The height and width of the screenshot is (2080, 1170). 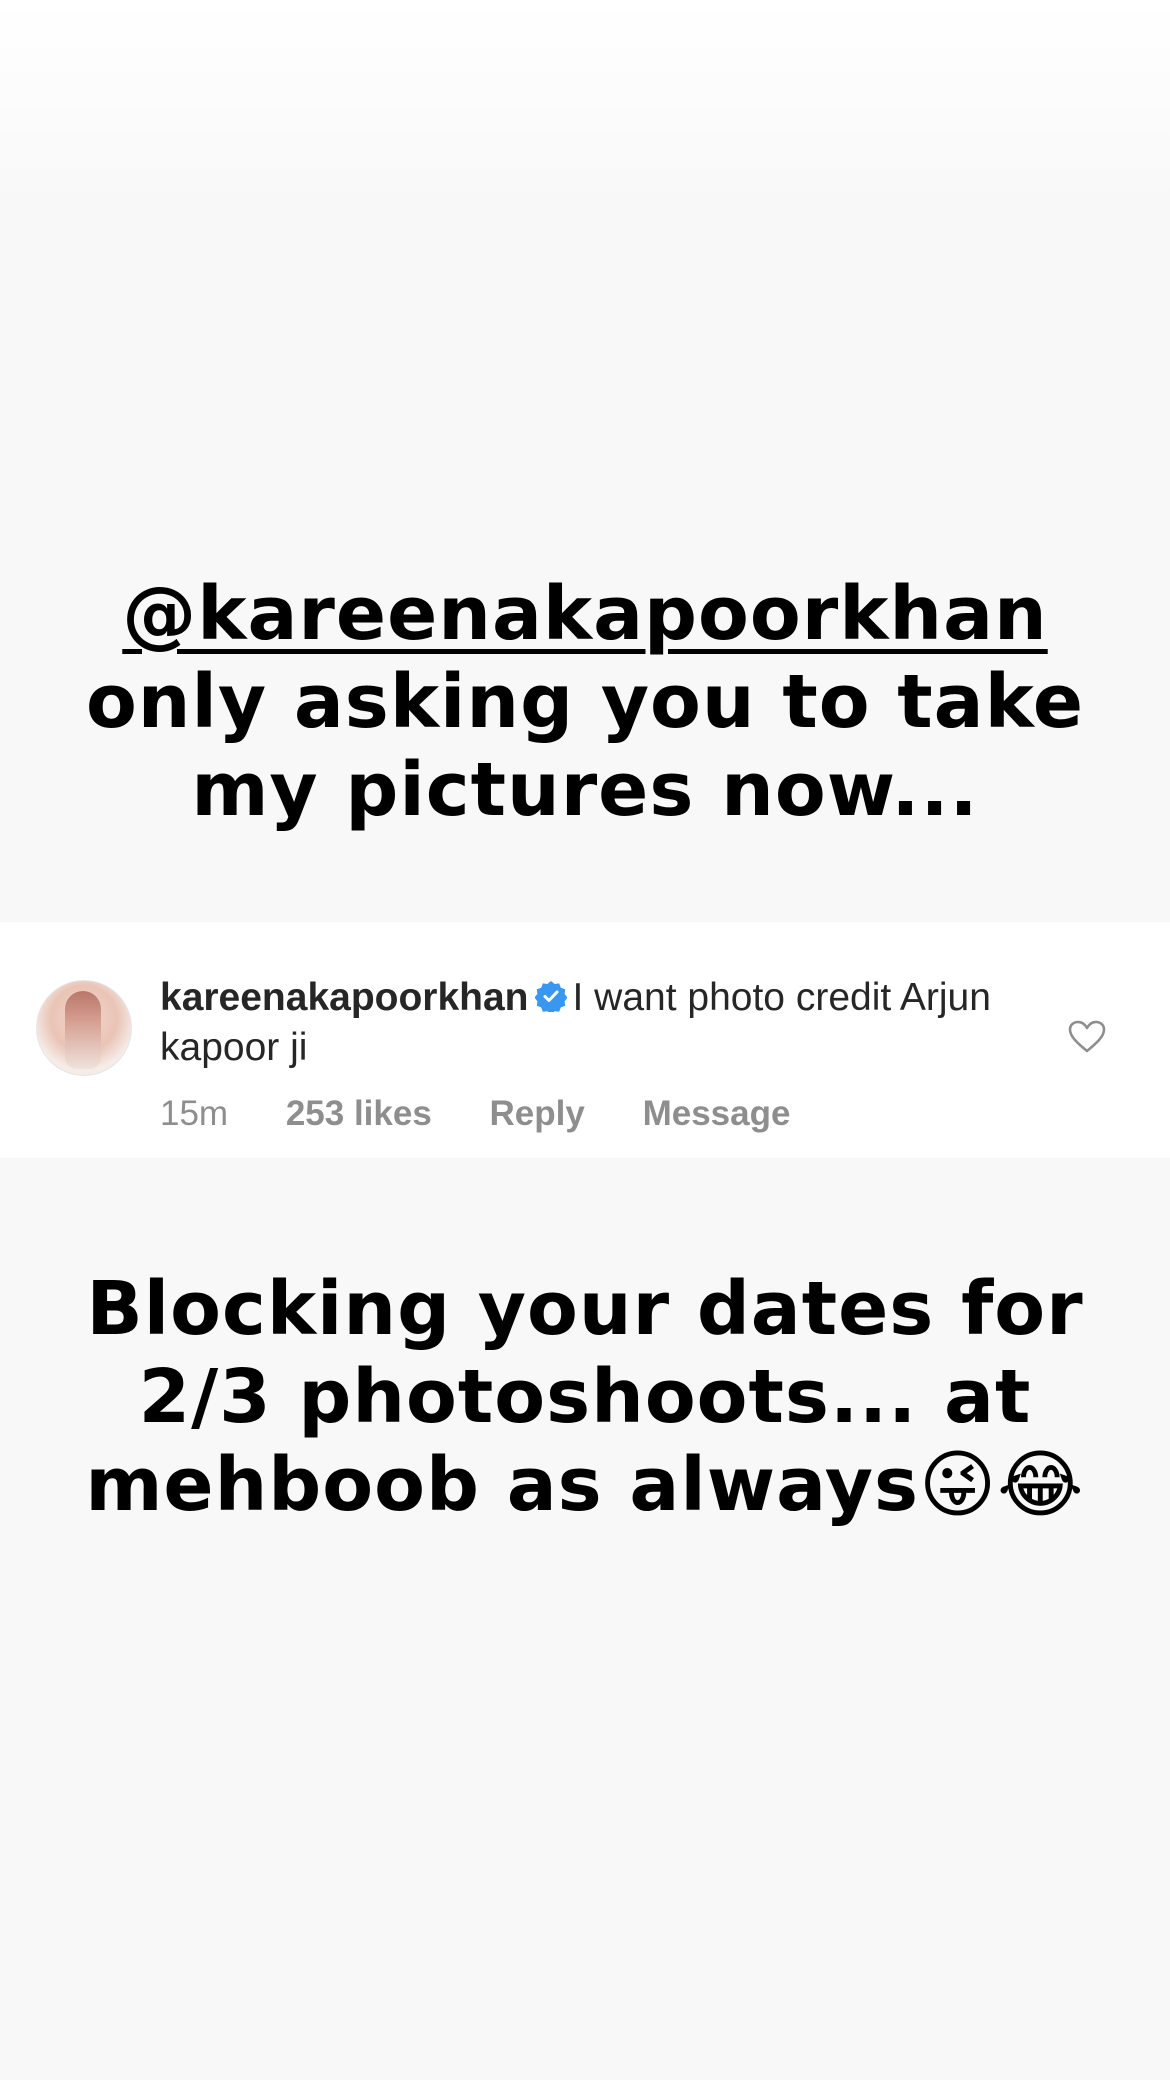 I want to click on message-button: Message, so click(x=717, y=1113).